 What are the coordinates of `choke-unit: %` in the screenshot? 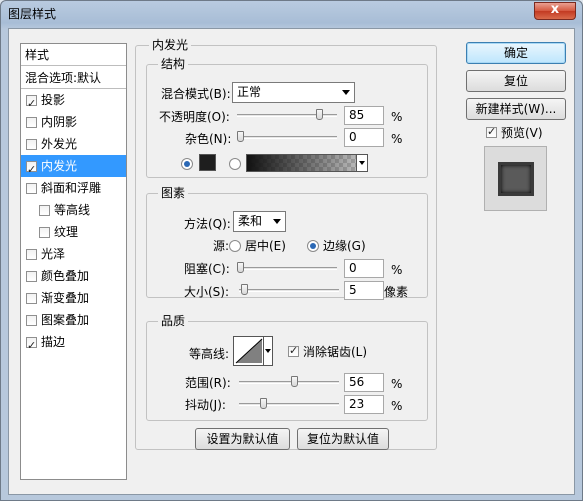 It's located at (397, 270).